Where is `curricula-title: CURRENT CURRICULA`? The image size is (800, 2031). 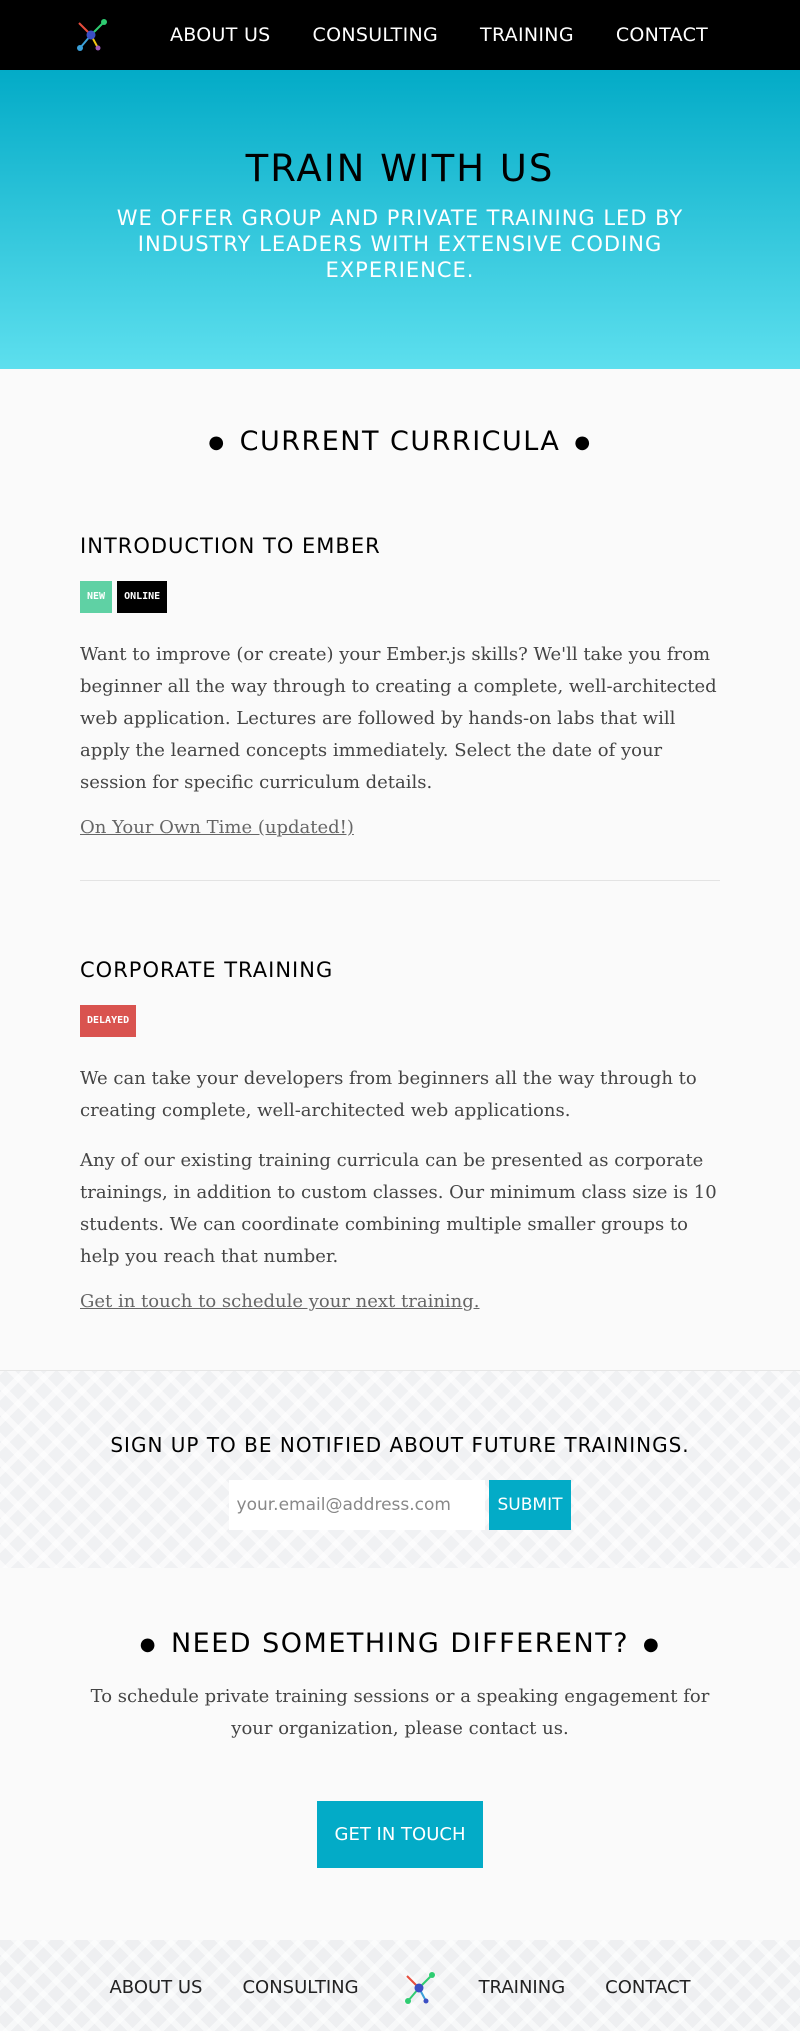 curricula-title: CURRENT CURRICULA is located at coordinates (400, 441).